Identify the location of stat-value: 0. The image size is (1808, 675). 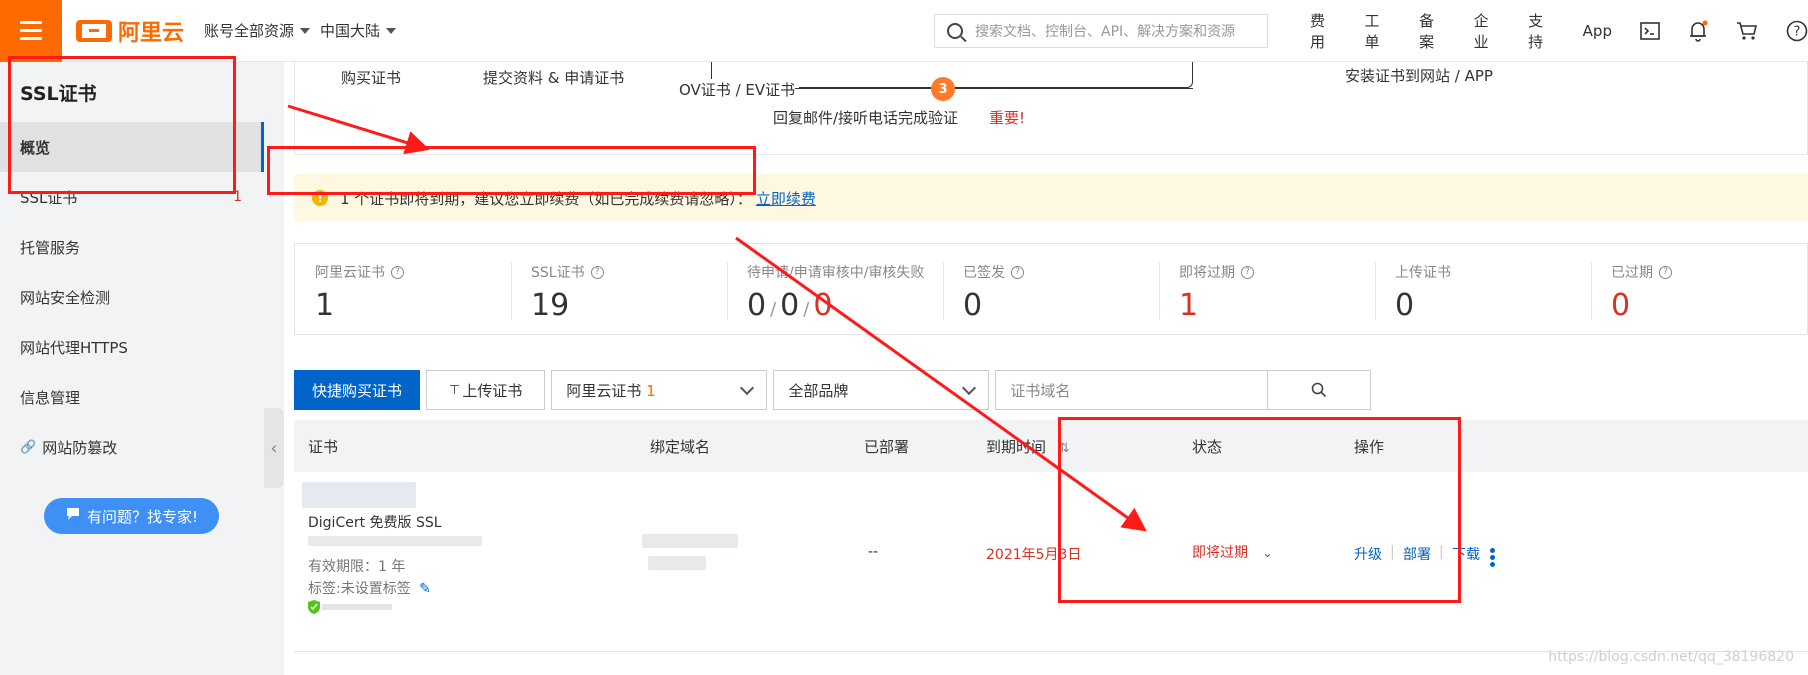
(1621, 305).